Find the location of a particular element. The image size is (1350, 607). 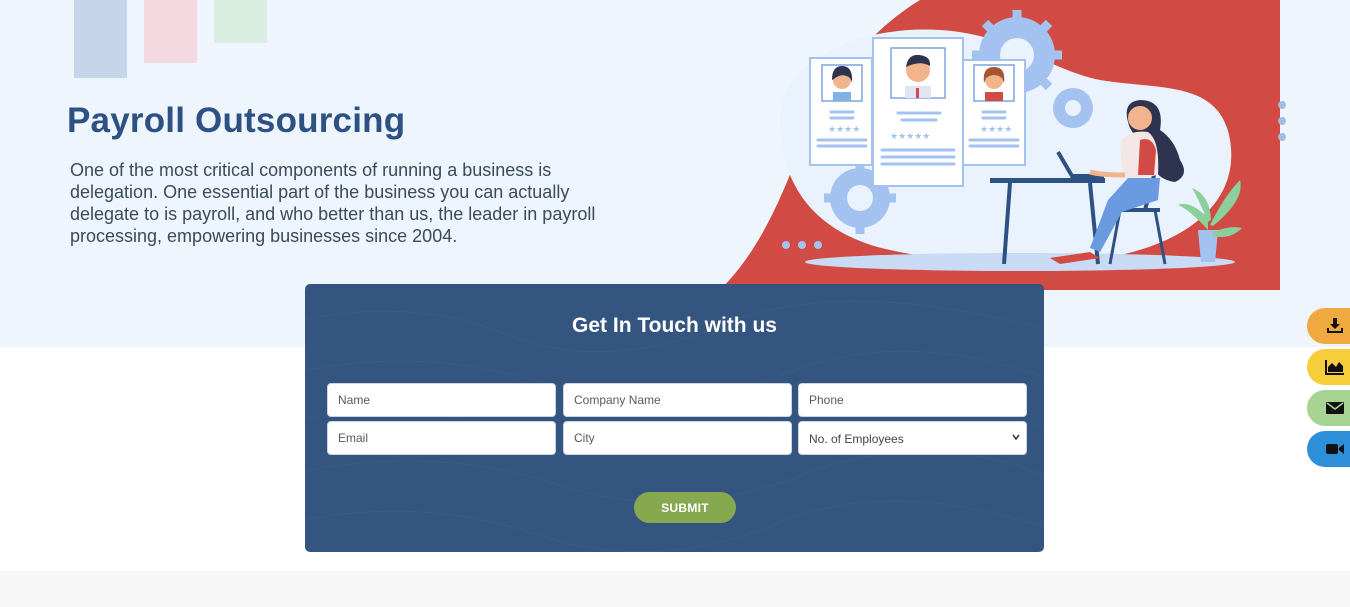

area-chart-icon is located at coordinates (1334, 367).